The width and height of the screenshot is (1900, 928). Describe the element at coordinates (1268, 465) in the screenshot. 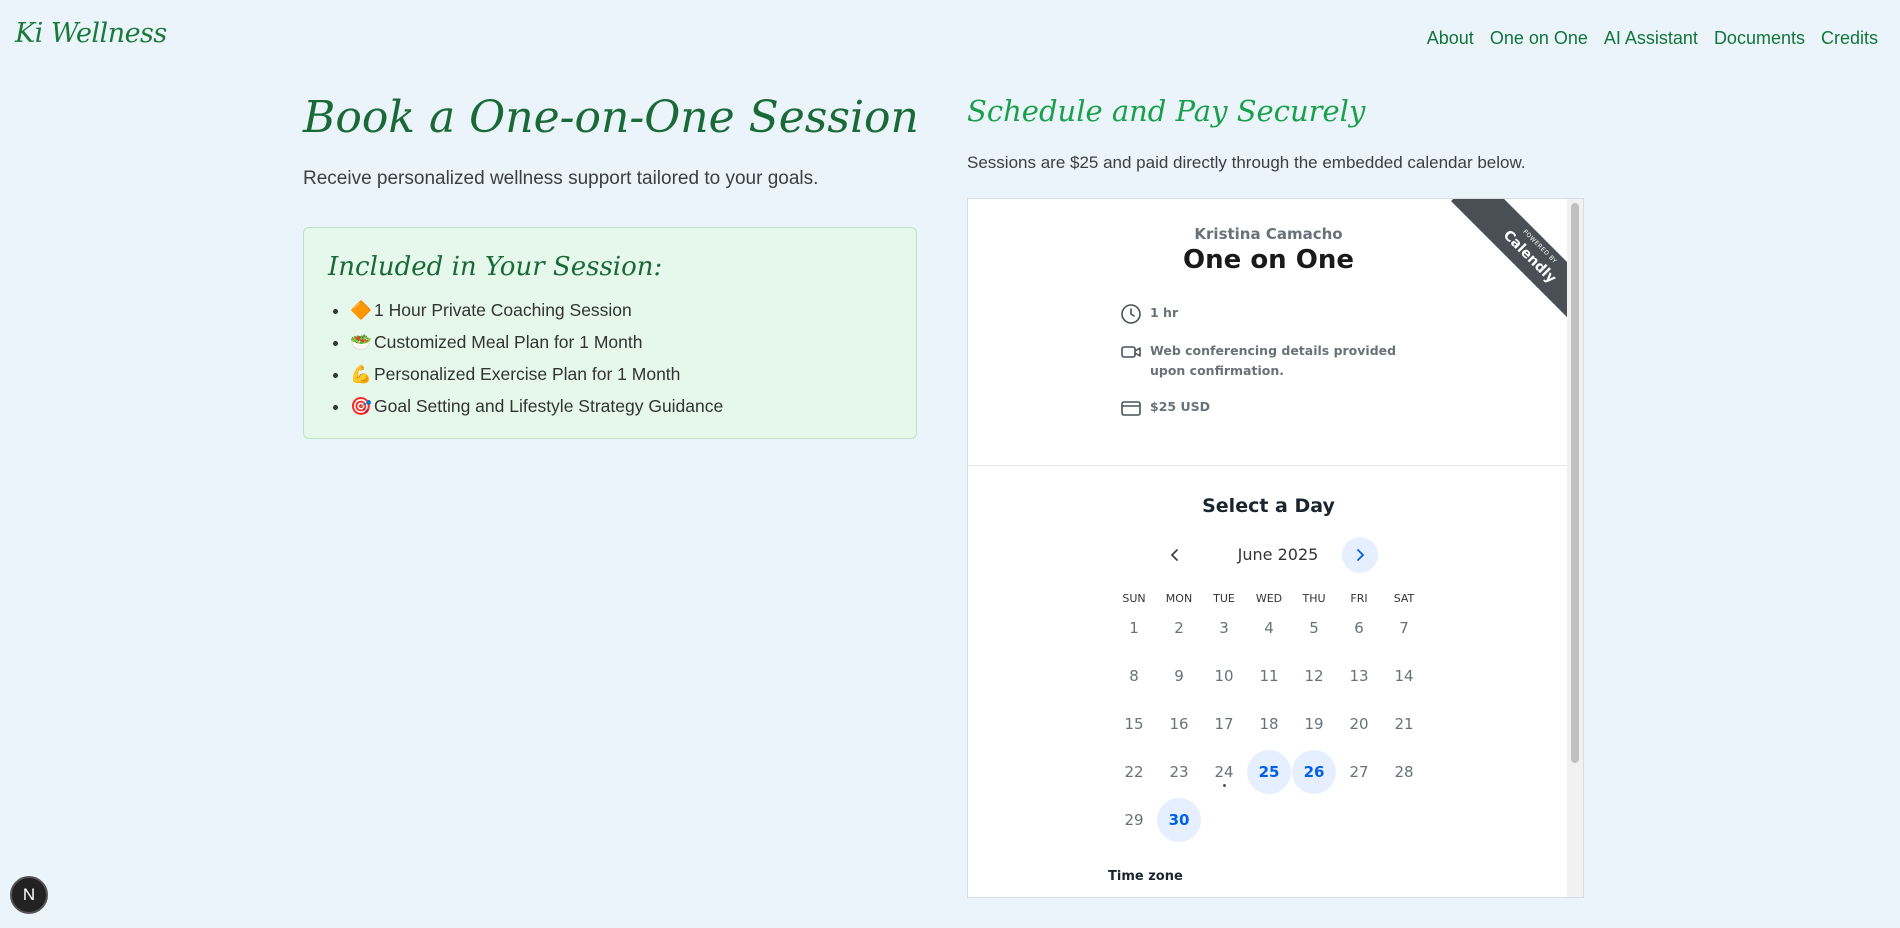

I see `divider` at that location.